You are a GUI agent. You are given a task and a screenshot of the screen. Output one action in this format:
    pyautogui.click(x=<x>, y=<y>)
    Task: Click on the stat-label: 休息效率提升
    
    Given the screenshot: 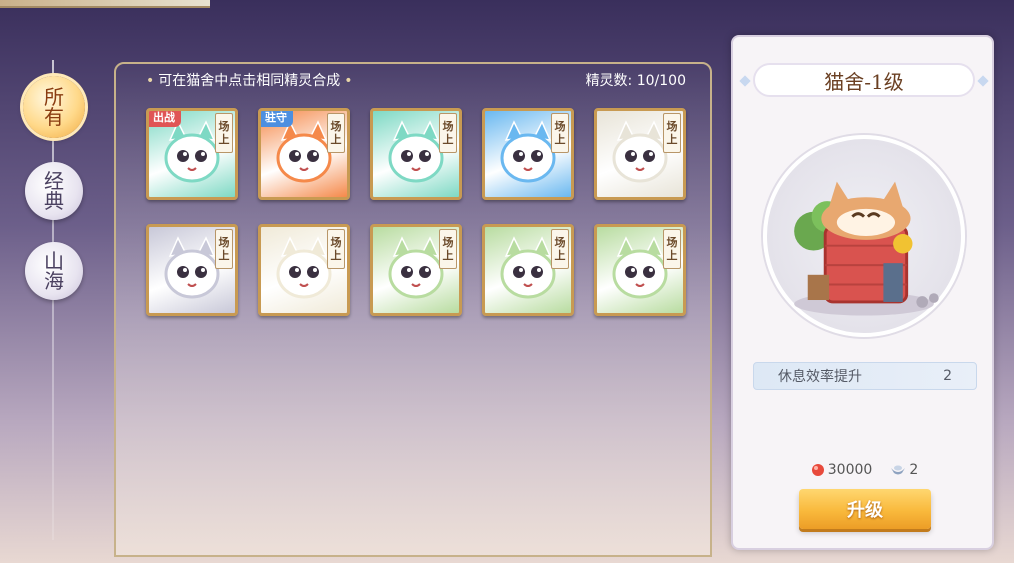 What is the action you would take?
    pyautogui.click(x=820, y=377)
    